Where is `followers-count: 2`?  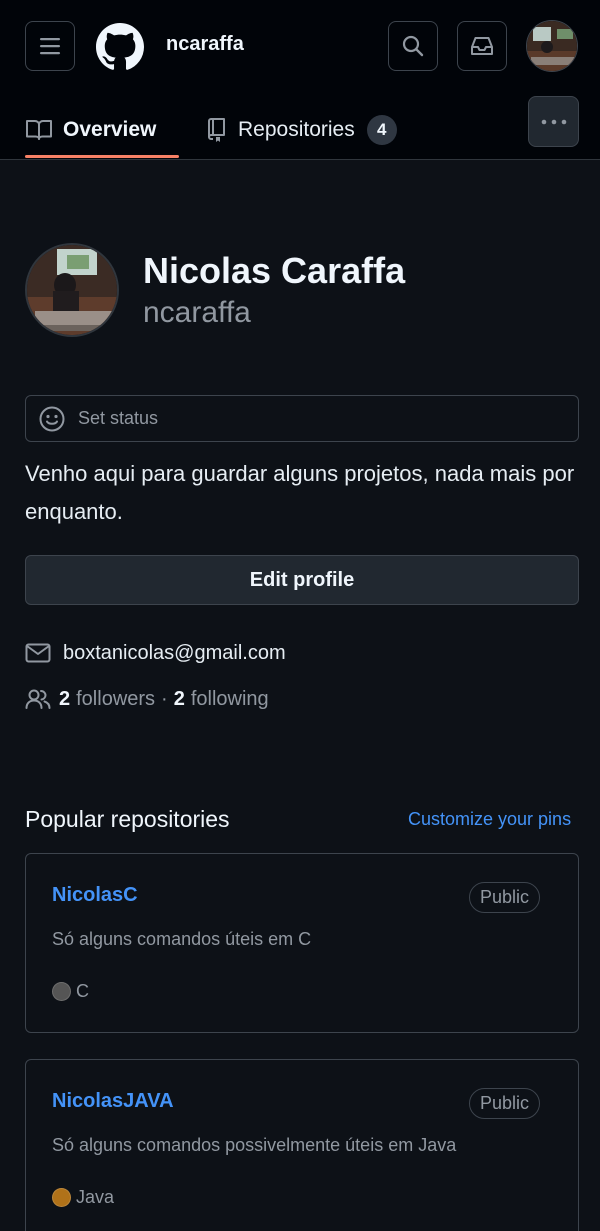
followers-count: 2 is located at coordinates (65, 698).